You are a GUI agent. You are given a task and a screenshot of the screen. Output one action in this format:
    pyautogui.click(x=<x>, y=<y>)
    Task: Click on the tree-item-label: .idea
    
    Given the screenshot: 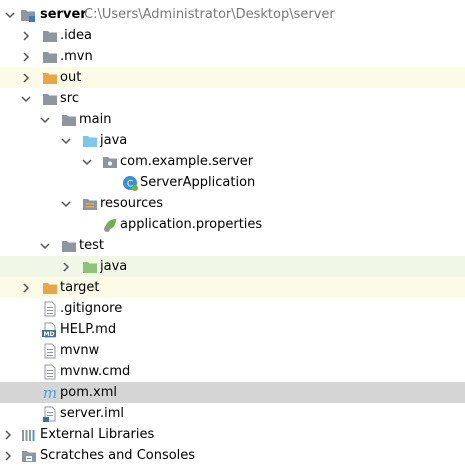 What is the action you would take?
    pyautogui.click(x=76, y=35)
    